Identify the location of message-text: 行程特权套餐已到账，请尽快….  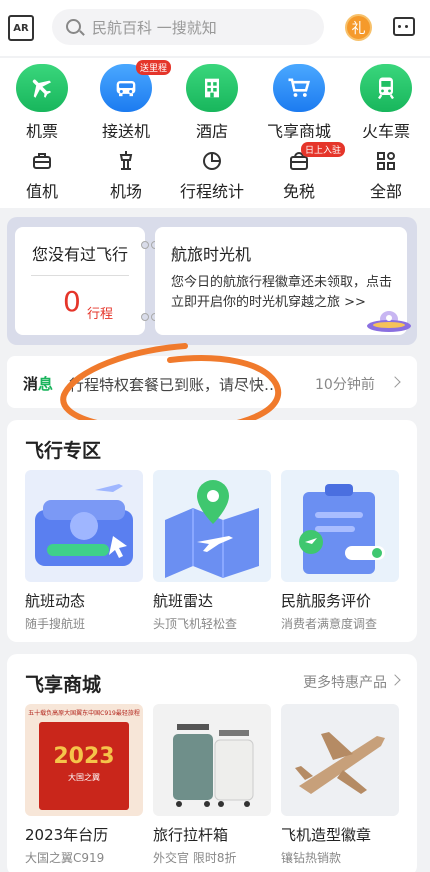
(174, 385).